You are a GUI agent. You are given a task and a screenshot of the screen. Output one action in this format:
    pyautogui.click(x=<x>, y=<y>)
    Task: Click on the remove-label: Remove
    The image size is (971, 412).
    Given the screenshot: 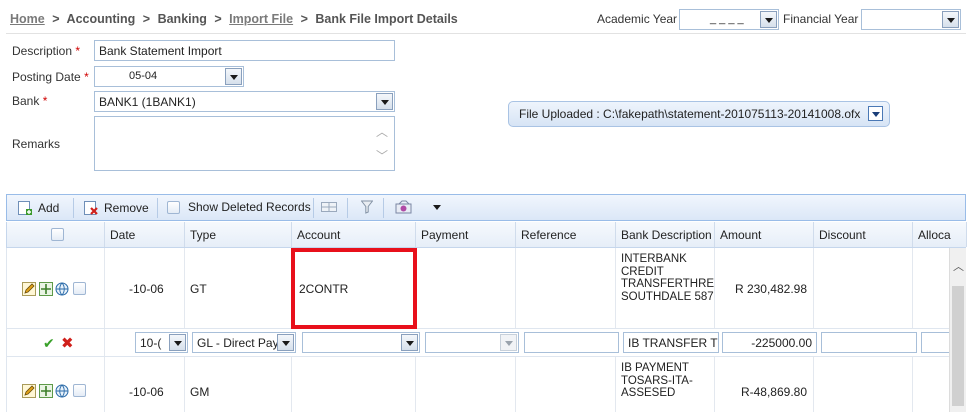 What is the action you would take?
    pyautogui.click(x=126, y=208)
    